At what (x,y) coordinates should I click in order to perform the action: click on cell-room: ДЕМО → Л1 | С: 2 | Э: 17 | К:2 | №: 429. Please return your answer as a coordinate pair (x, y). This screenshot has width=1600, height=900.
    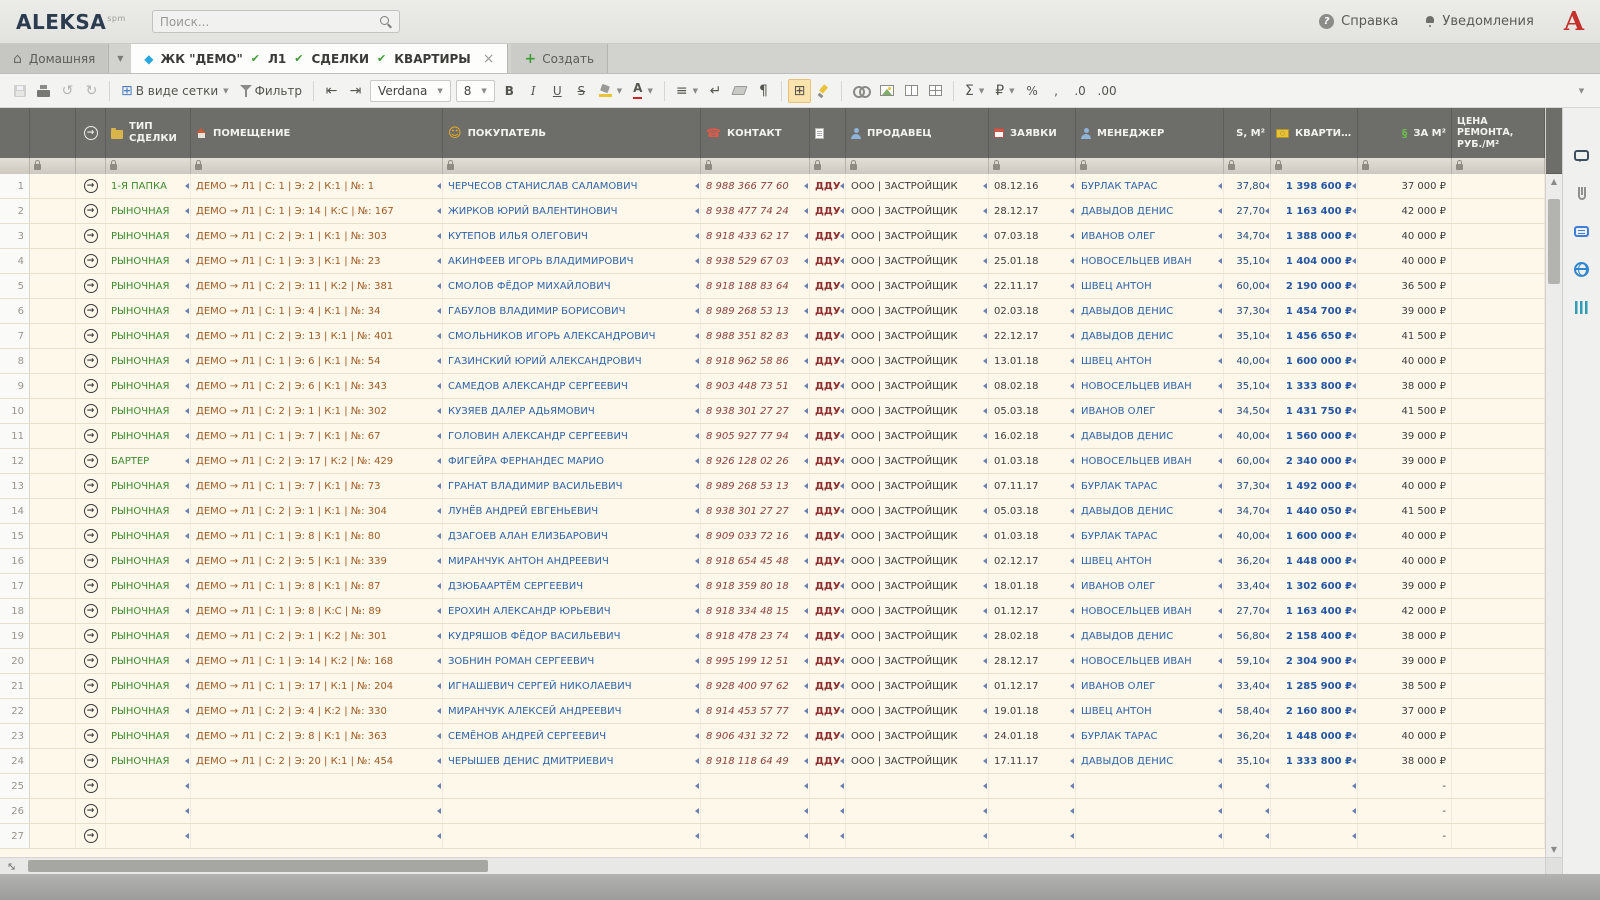
    Looking at the image, I should click on (317, 461).